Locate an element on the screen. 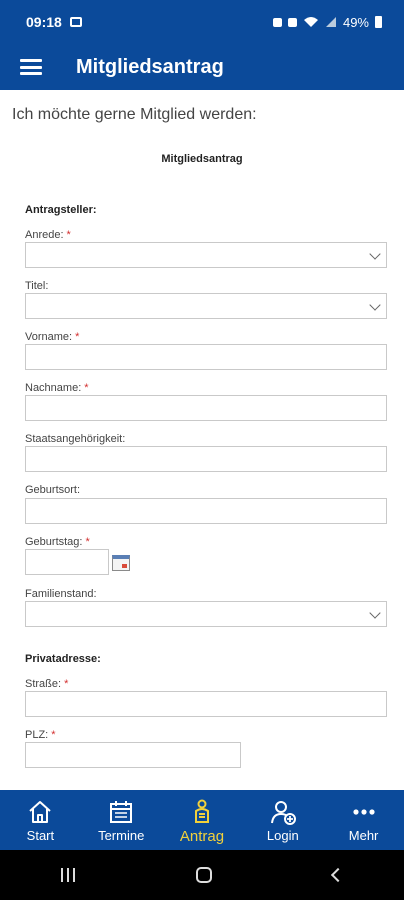 Image resolution: width=404 pixels, height=900 pixels. nav-label: Antrag is located at coordinates (202, 836).